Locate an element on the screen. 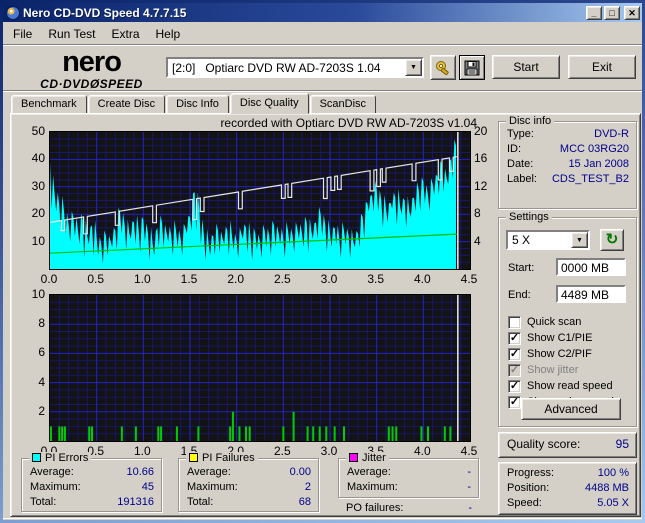 The width and height of the screenshot is (645, 523). checkbox-label: Quick scan is located at coordinates (554, 322).